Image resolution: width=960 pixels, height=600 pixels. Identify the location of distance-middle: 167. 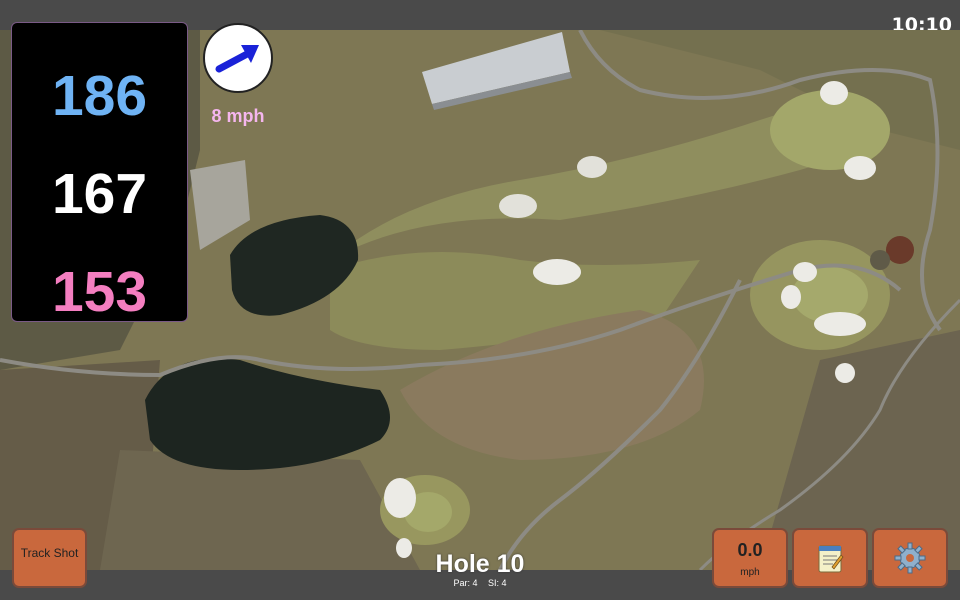
(99, 194).